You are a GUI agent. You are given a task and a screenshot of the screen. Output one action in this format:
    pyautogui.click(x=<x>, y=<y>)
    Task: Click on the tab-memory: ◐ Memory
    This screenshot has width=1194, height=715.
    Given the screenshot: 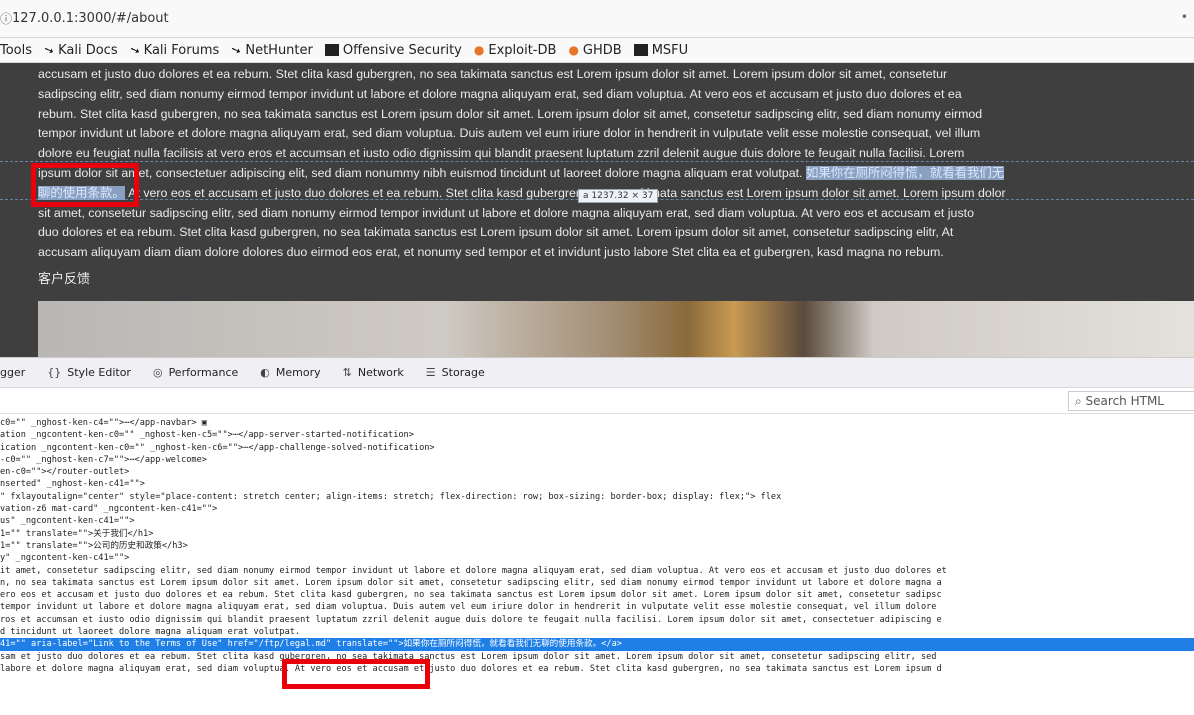 What is the action you would take?
    pyautogui.click(x=290, y=372)
    